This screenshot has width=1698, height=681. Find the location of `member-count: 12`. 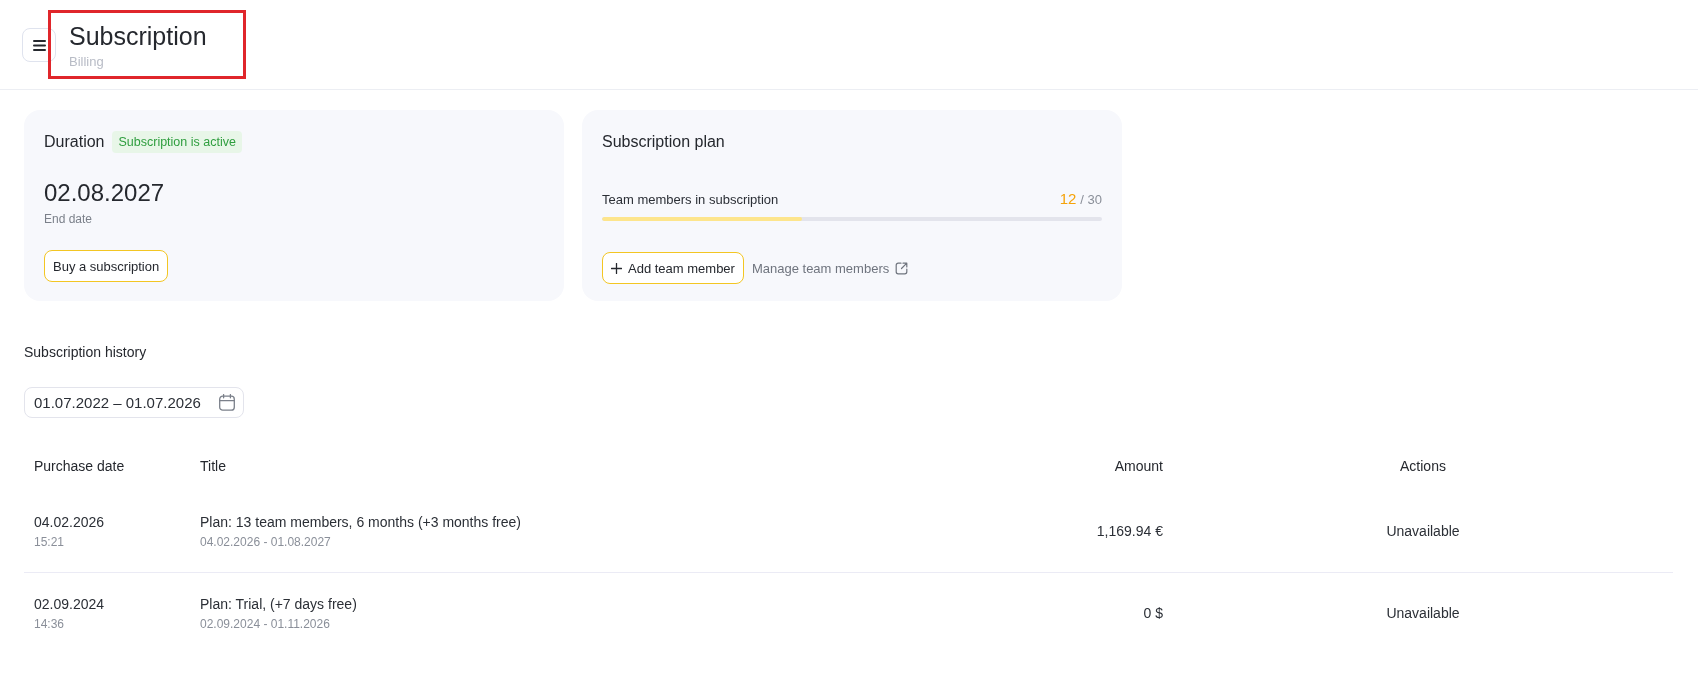

member-count: 12 is located at coordinates (1068, 198).